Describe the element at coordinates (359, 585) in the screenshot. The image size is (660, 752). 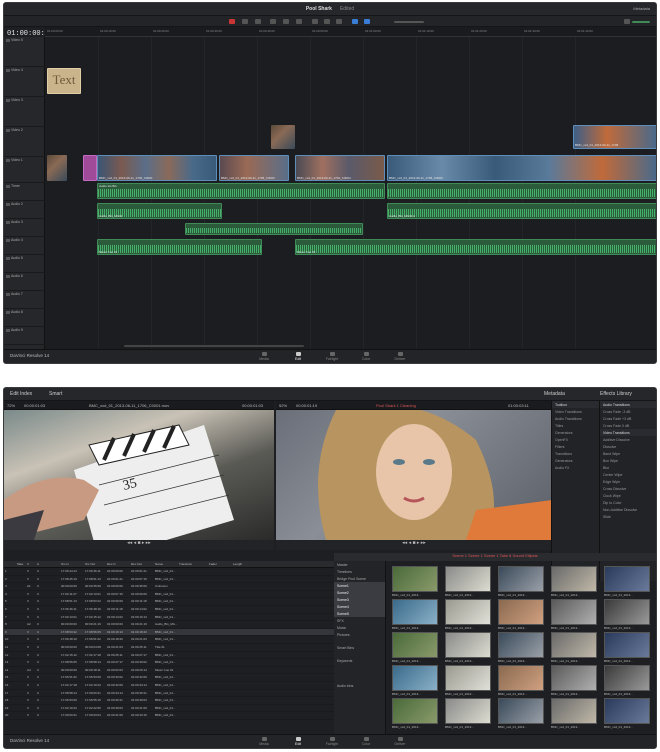
I see `bin-item: Scene1` at that location.